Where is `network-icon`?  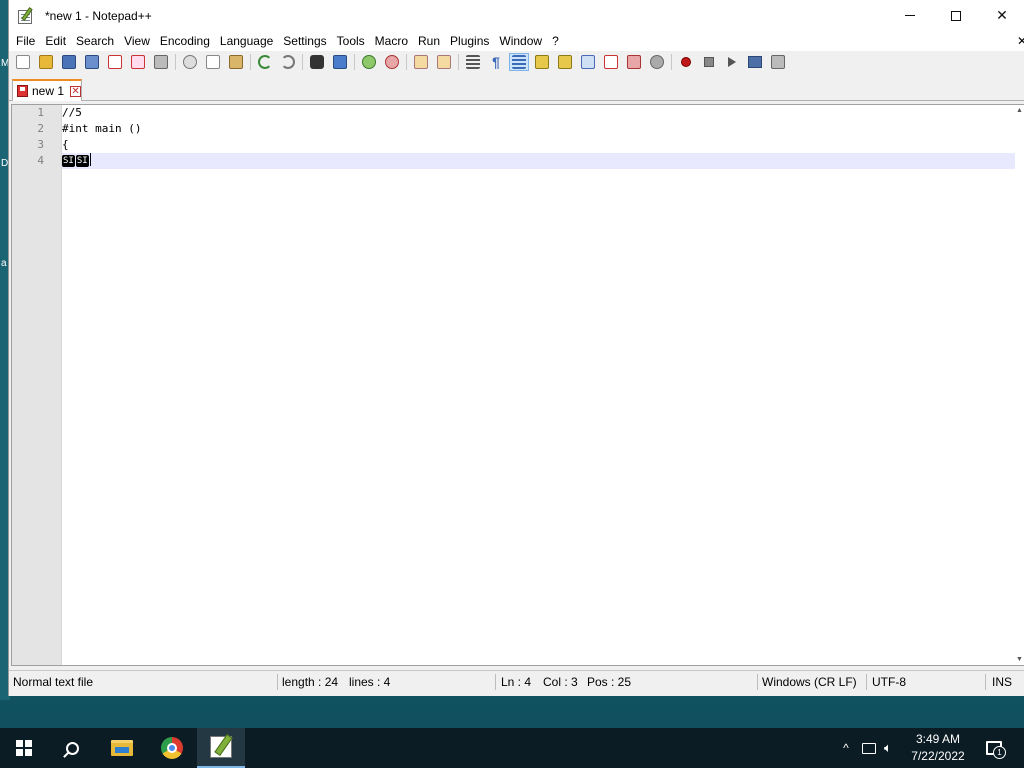 network-icon is located at coordinates (869, 748).